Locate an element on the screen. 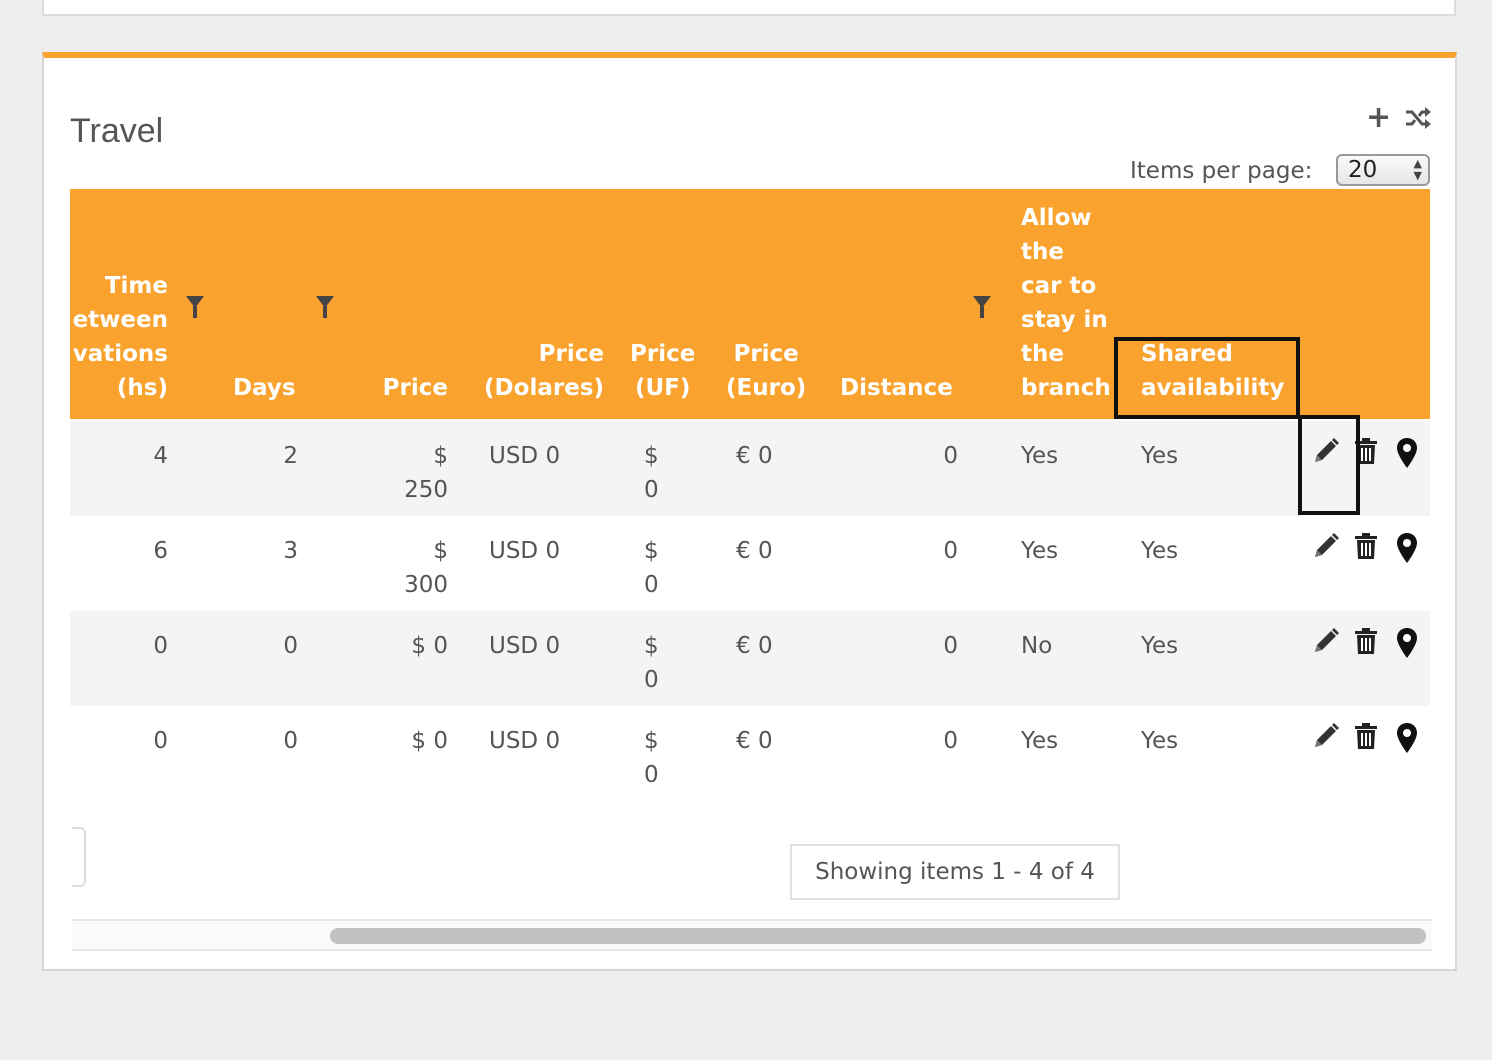  col-header-price-uf: Price (UF) is located at coordinates (662, 371).